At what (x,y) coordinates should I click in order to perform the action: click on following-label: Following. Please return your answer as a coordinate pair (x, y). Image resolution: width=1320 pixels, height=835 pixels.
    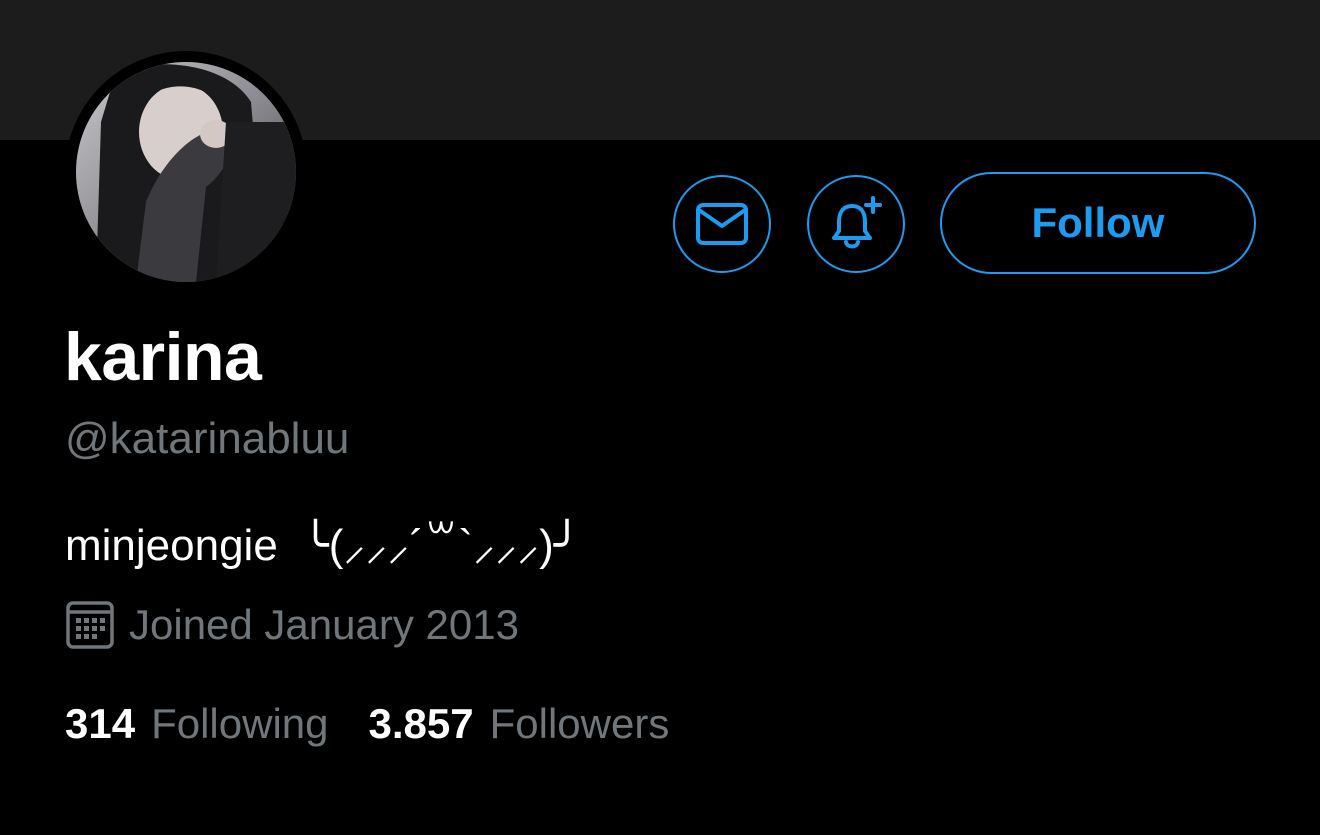
    Looking at the image, I should click on (240, 723).